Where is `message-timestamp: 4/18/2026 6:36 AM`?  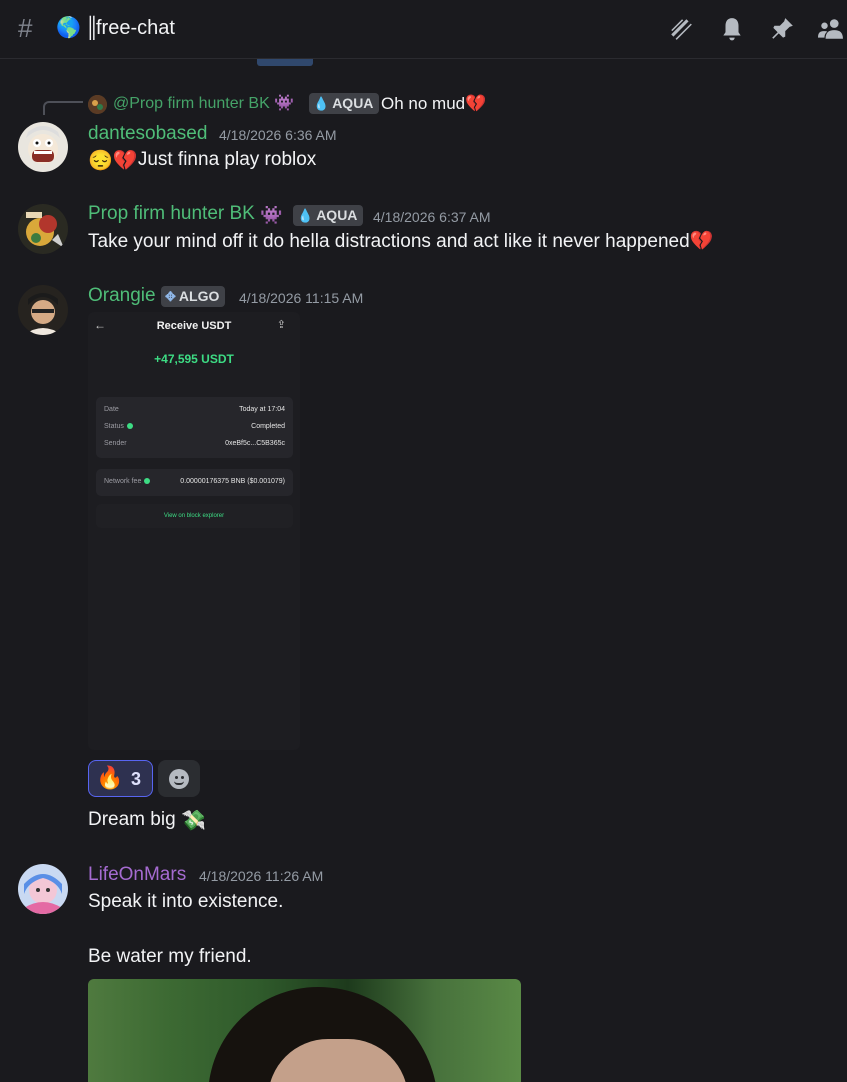 message-timestamp: 4/18/2026 6:36 AM is located at coordinates (278, 135).